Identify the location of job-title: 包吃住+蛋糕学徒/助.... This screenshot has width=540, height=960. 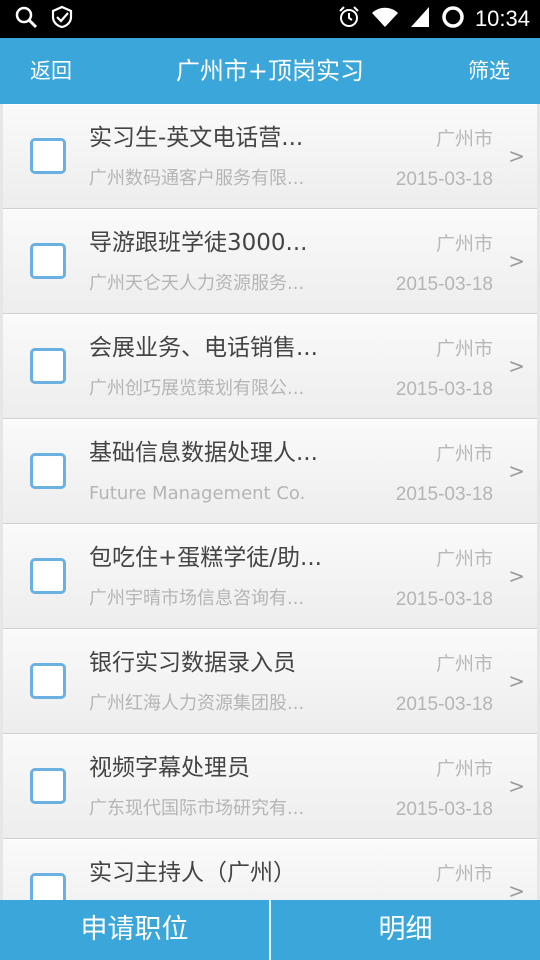
(205, 558).